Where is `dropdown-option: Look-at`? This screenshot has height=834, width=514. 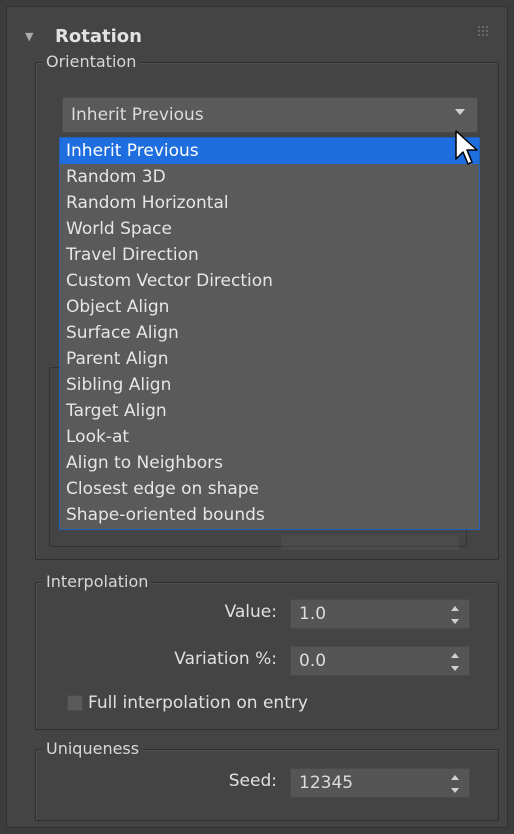 dropdown-option: Look-at is located at coordinates (269, 437).